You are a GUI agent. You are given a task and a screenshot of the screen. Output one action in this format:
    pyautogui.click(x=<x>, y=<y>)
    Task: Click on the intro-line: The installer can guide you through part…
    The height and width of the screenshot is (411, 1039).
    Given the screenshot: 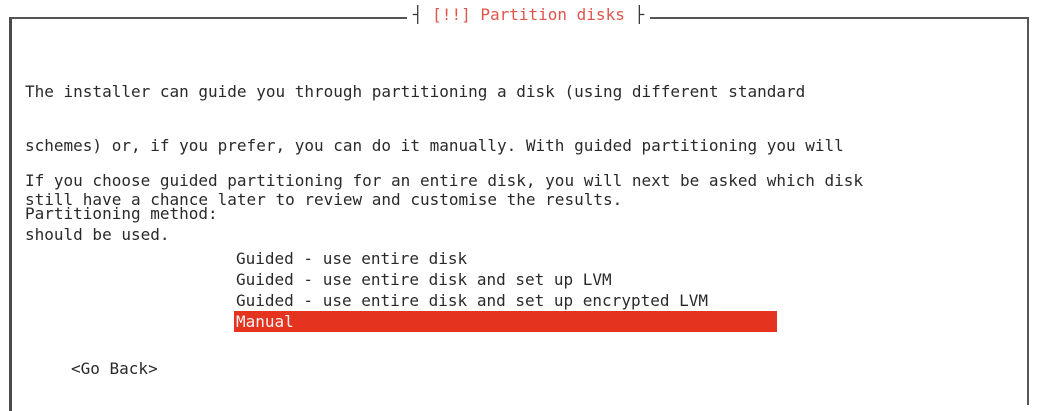 What is the action you would take?
    pyautogui.click(x=415, y=91)
    